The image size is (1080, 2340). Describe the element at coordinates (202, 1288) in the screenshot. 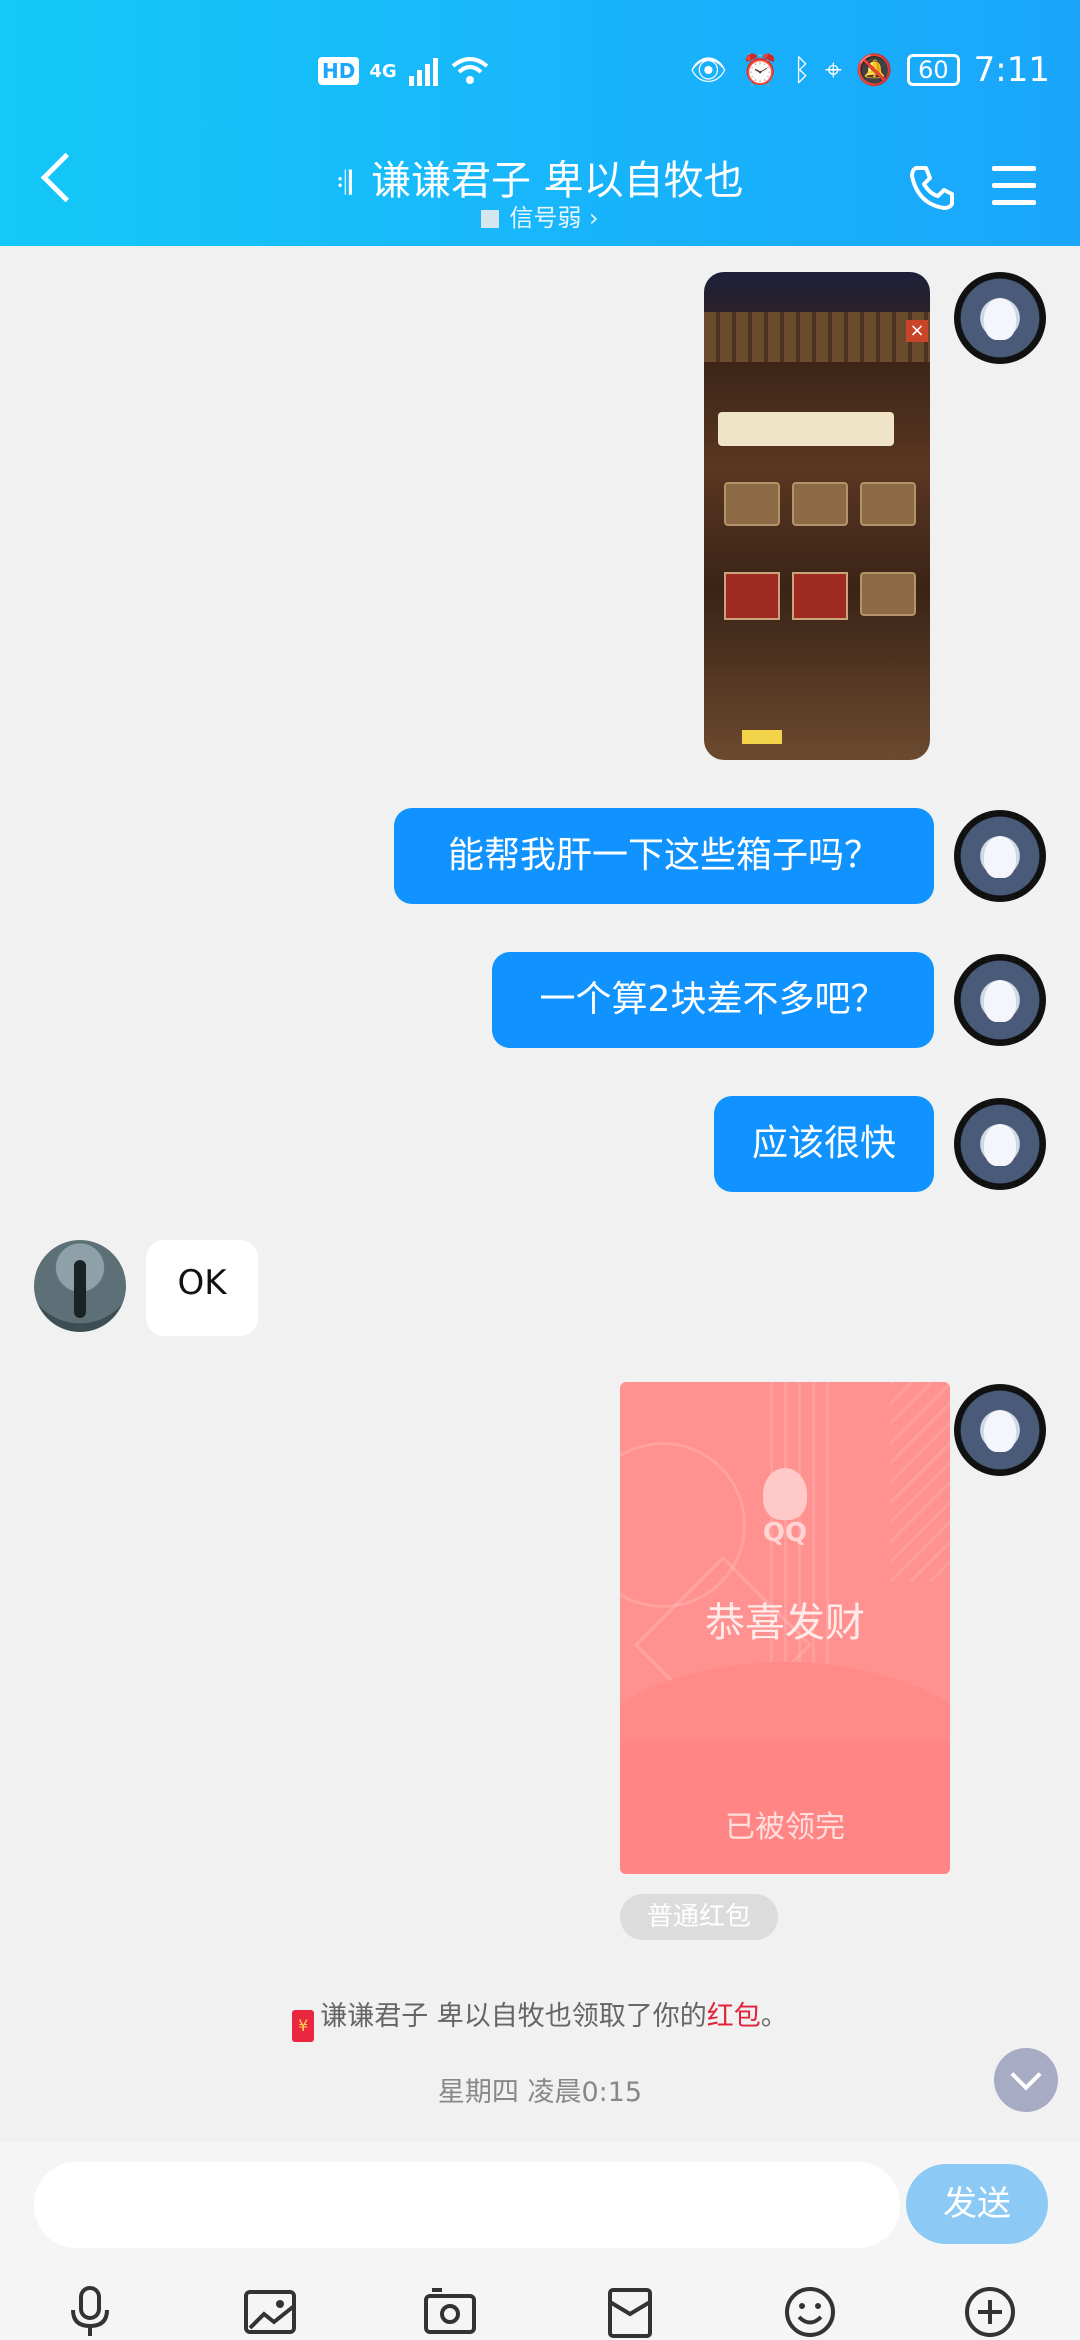

I see `message-bubble-in: OK` at that location.